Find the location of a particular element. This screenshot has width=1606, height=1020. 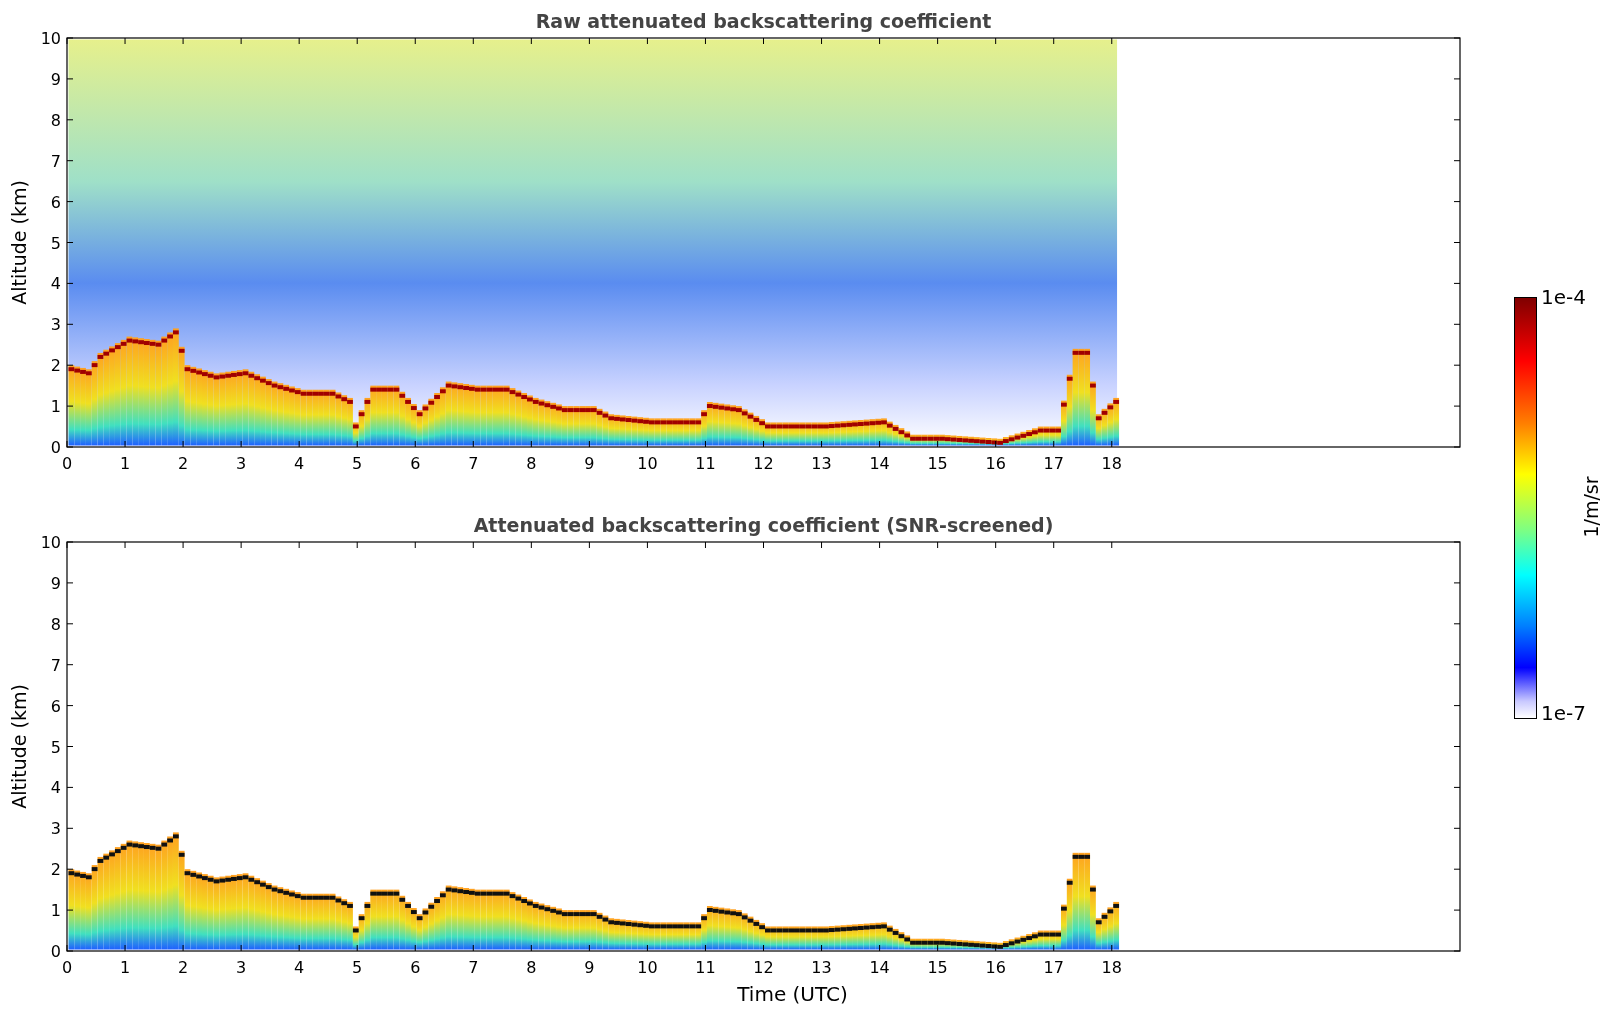

x-tick-label: 3 is located at coordinates (241, 463).